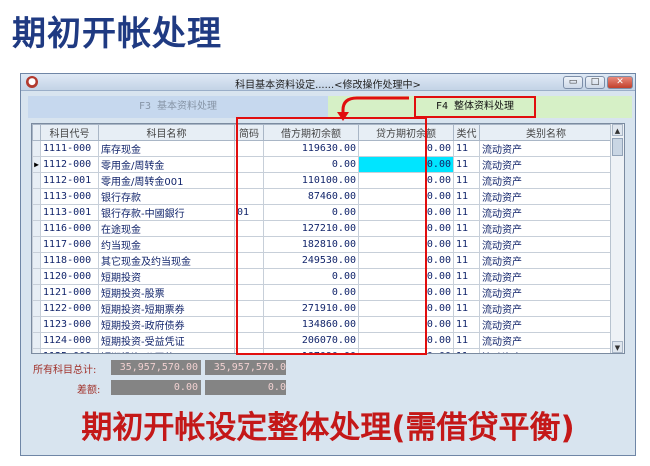 The height and width of the screenshot is (466, 650). Describe the element at coordinates (69, 276) in the screenshot. I see `cell-code: 1120-000` at that location.